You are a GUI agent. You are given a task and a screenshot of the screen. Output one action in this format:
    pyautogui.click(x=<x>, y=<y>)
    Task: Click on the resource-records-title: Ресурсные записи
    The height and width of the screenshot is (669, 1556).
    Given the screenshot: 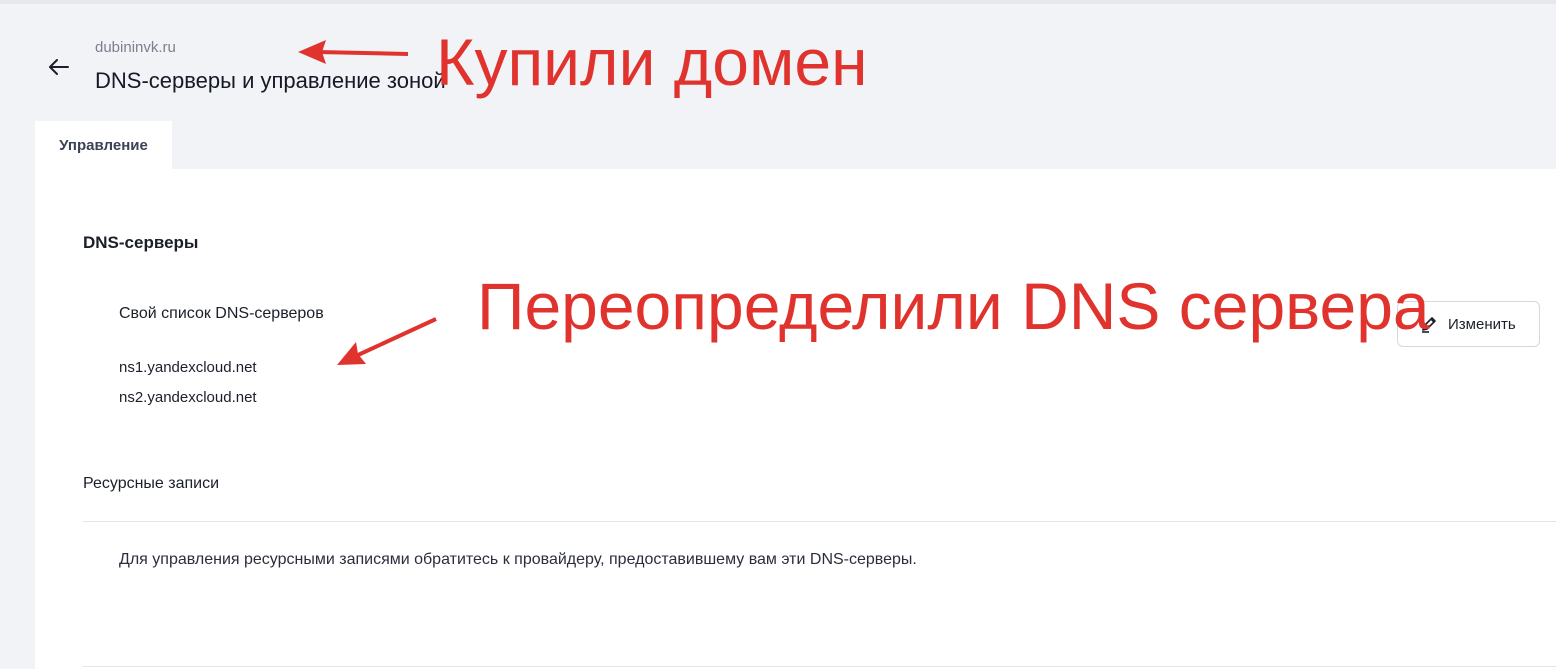 What is the action you would take?
    pyautogui.click(x=151, y=483)
    